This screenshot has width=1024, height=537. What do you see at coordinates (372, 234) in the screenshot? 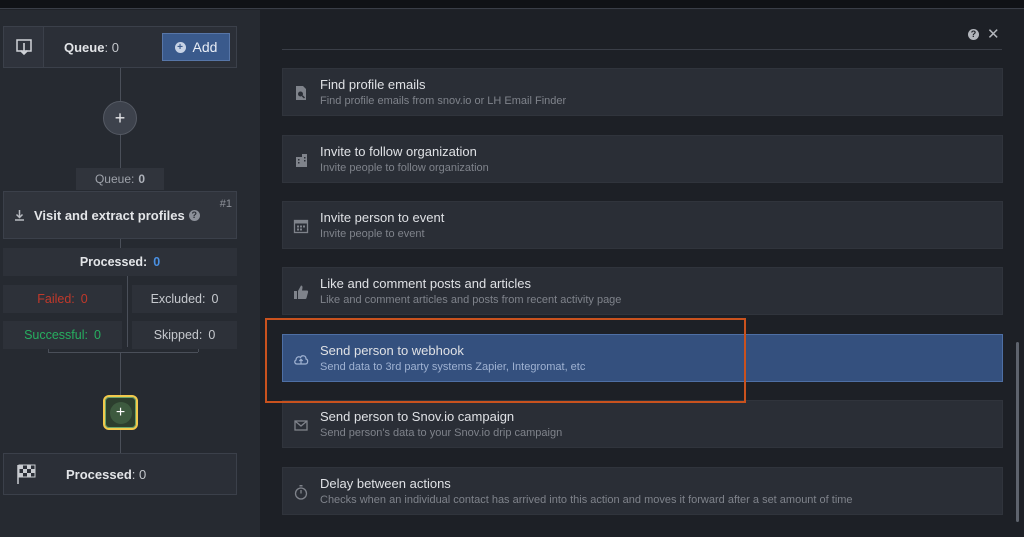
I see `action-desc: Invite people to event` at bounding box center [372, 234].